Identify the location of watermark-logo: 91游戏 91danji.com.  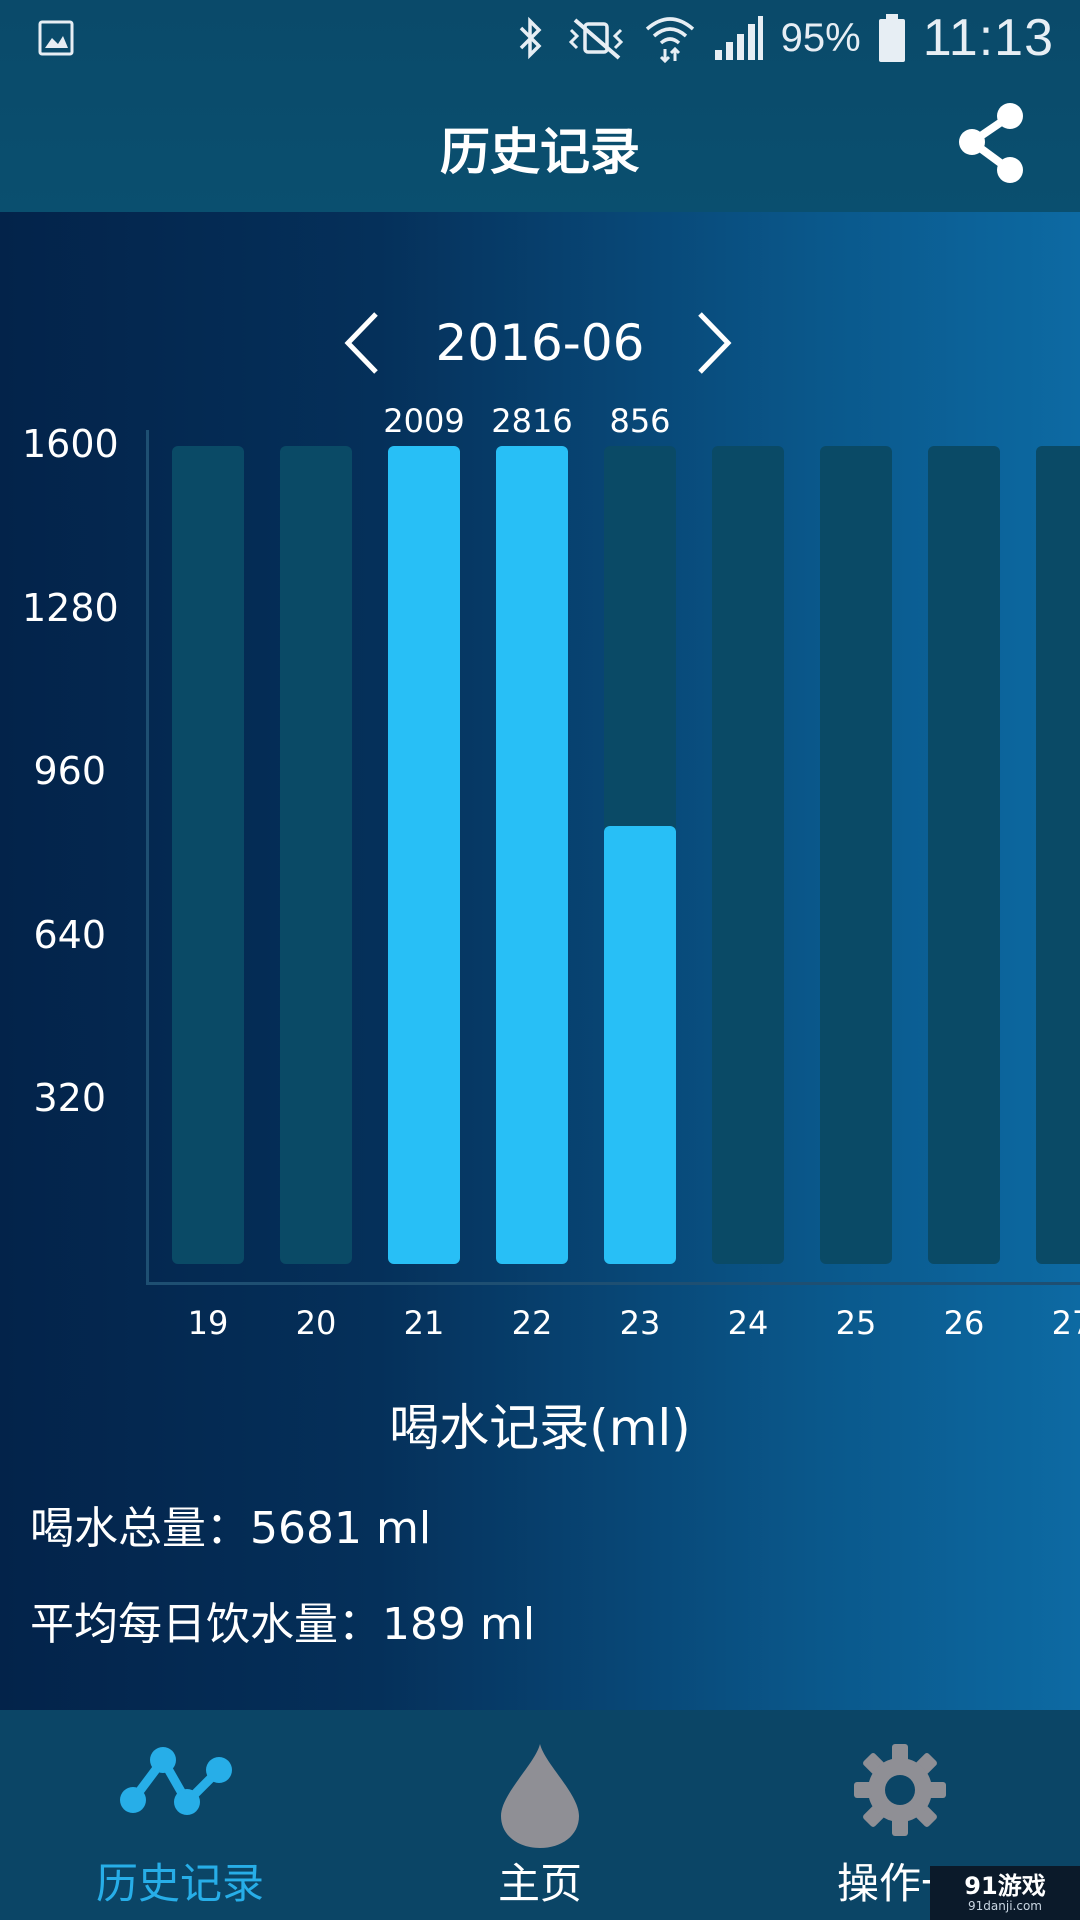
(1005, 1893).